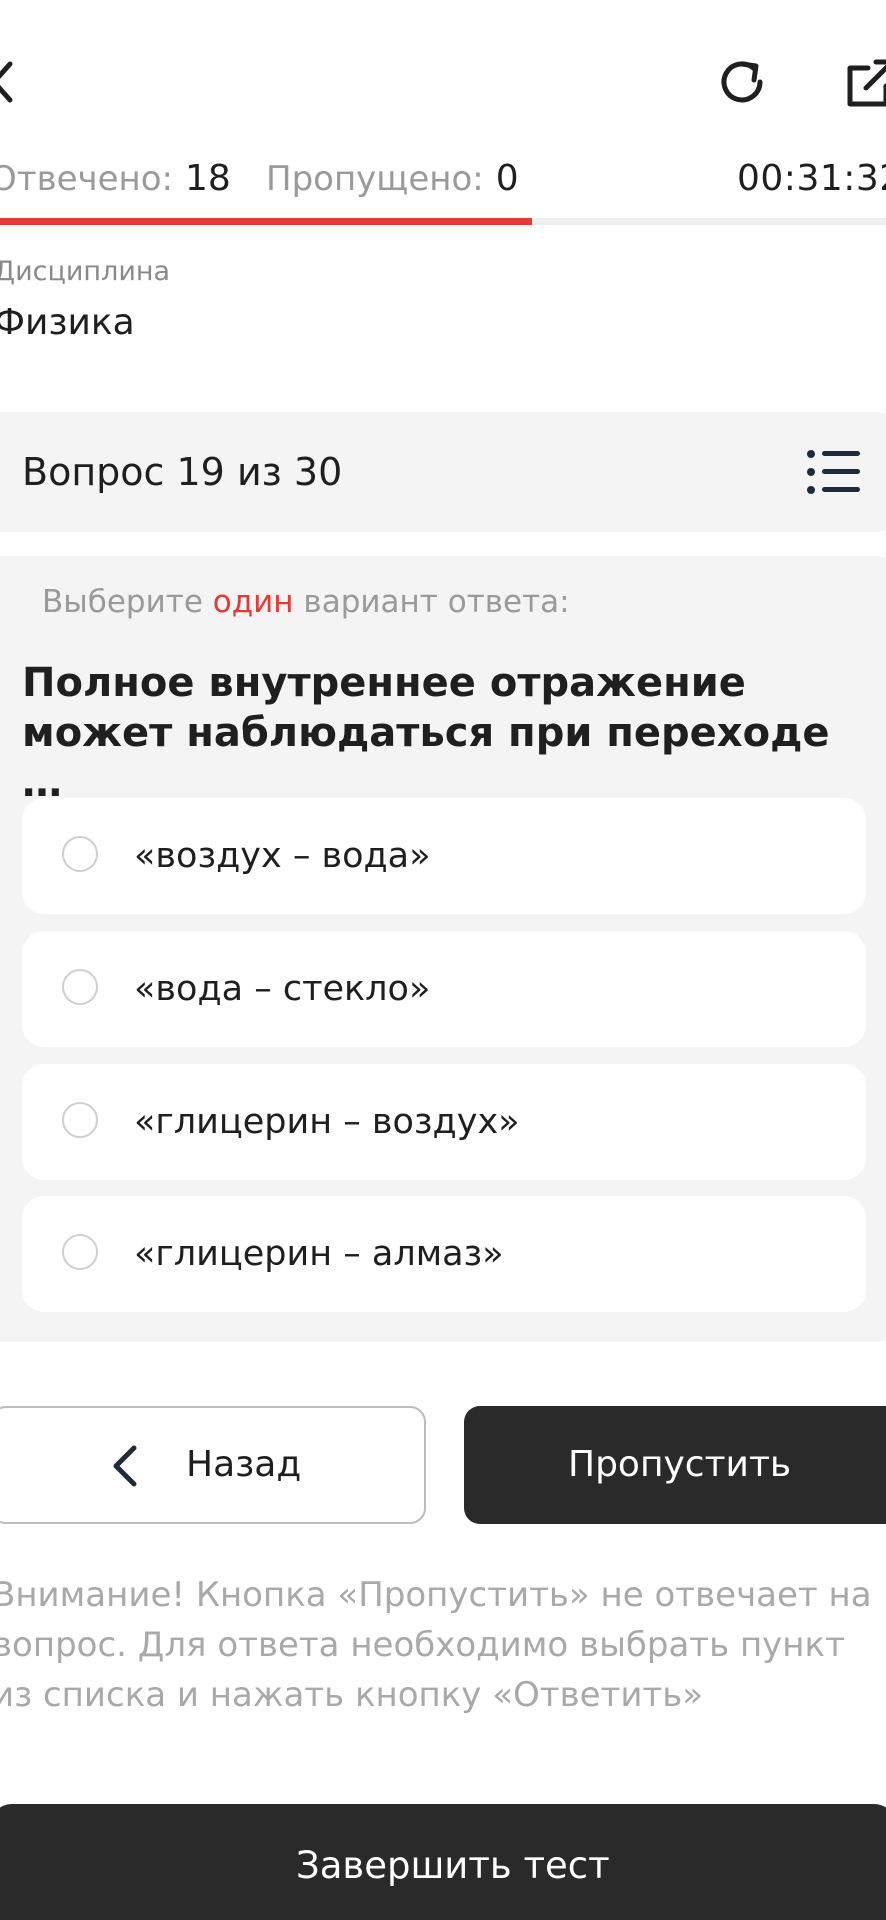 The height and width of the screenshot is (1920, 886). Describe the element at coordinates (127, 602) in the screenshot. I see `instruction-before: Выберите` at that location.